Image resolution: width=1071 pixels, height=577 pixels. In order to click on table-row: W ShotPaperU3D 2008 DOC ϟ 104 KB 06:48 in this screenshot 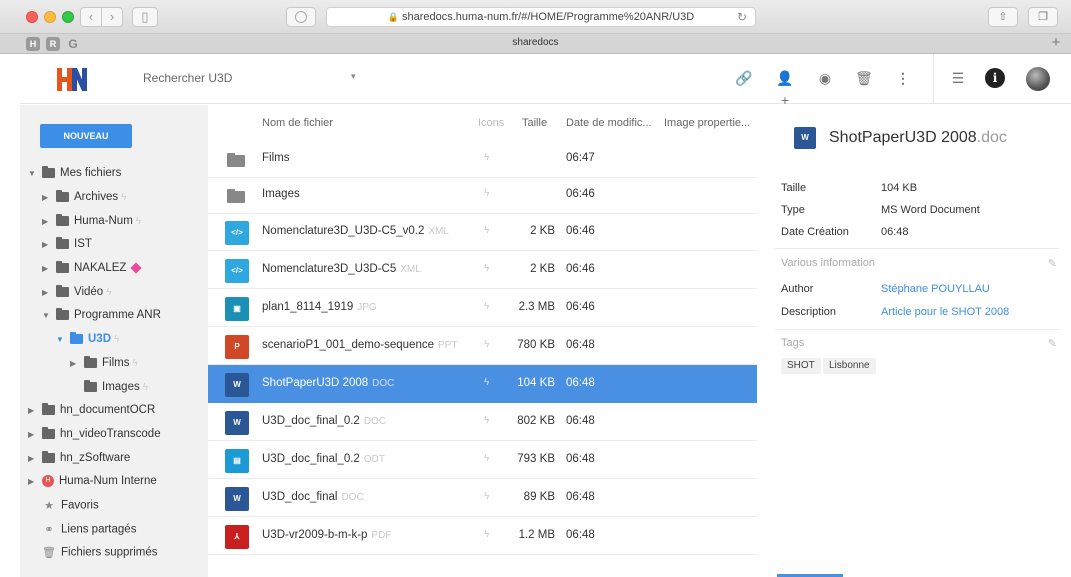, I will do `click(482, 384)`.